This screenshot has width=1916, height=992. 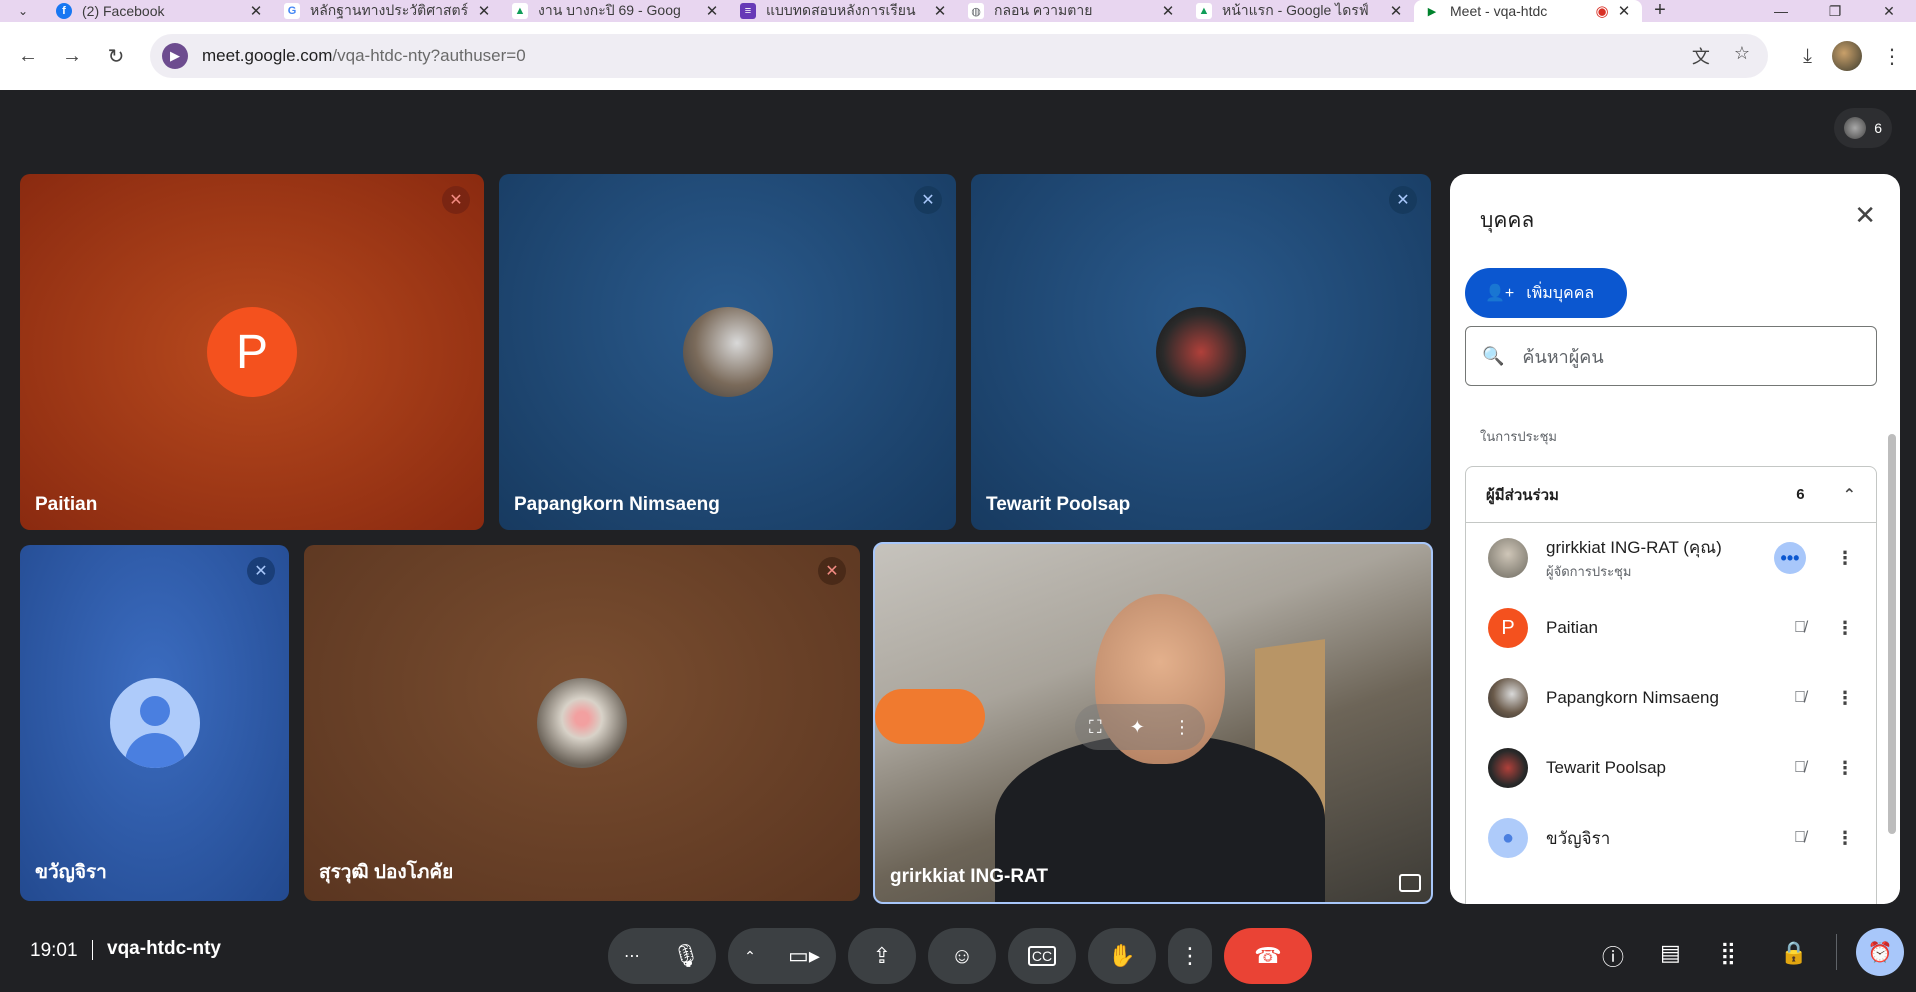 I want to click on meet-icon: ▶, so click(x=1432, y=11).